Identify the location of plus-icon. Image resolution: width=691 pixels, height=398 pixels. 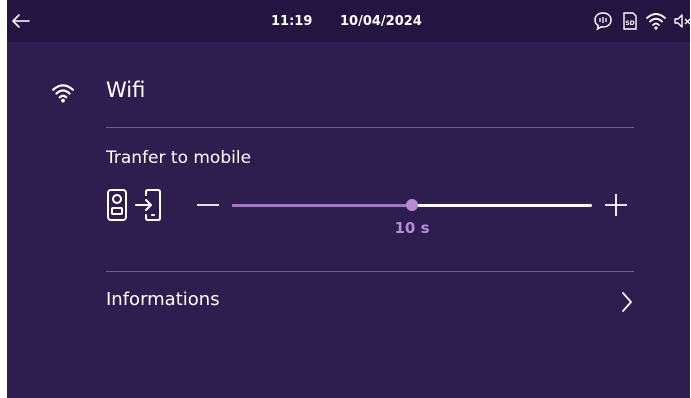
(616, 205).